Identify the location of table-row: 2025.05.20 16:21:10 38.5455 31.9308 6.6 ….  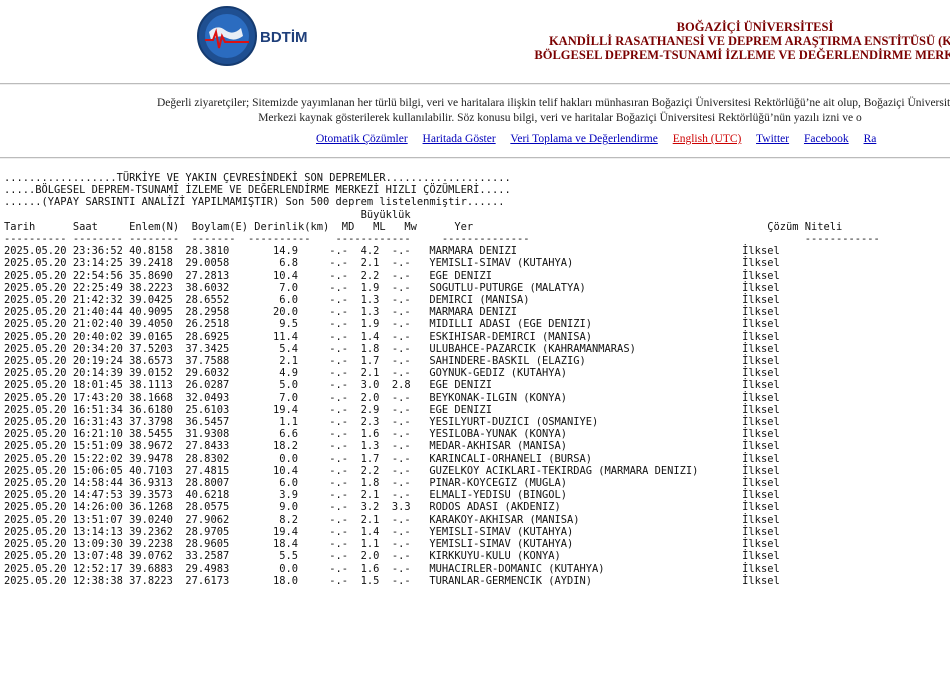
(392, 434).